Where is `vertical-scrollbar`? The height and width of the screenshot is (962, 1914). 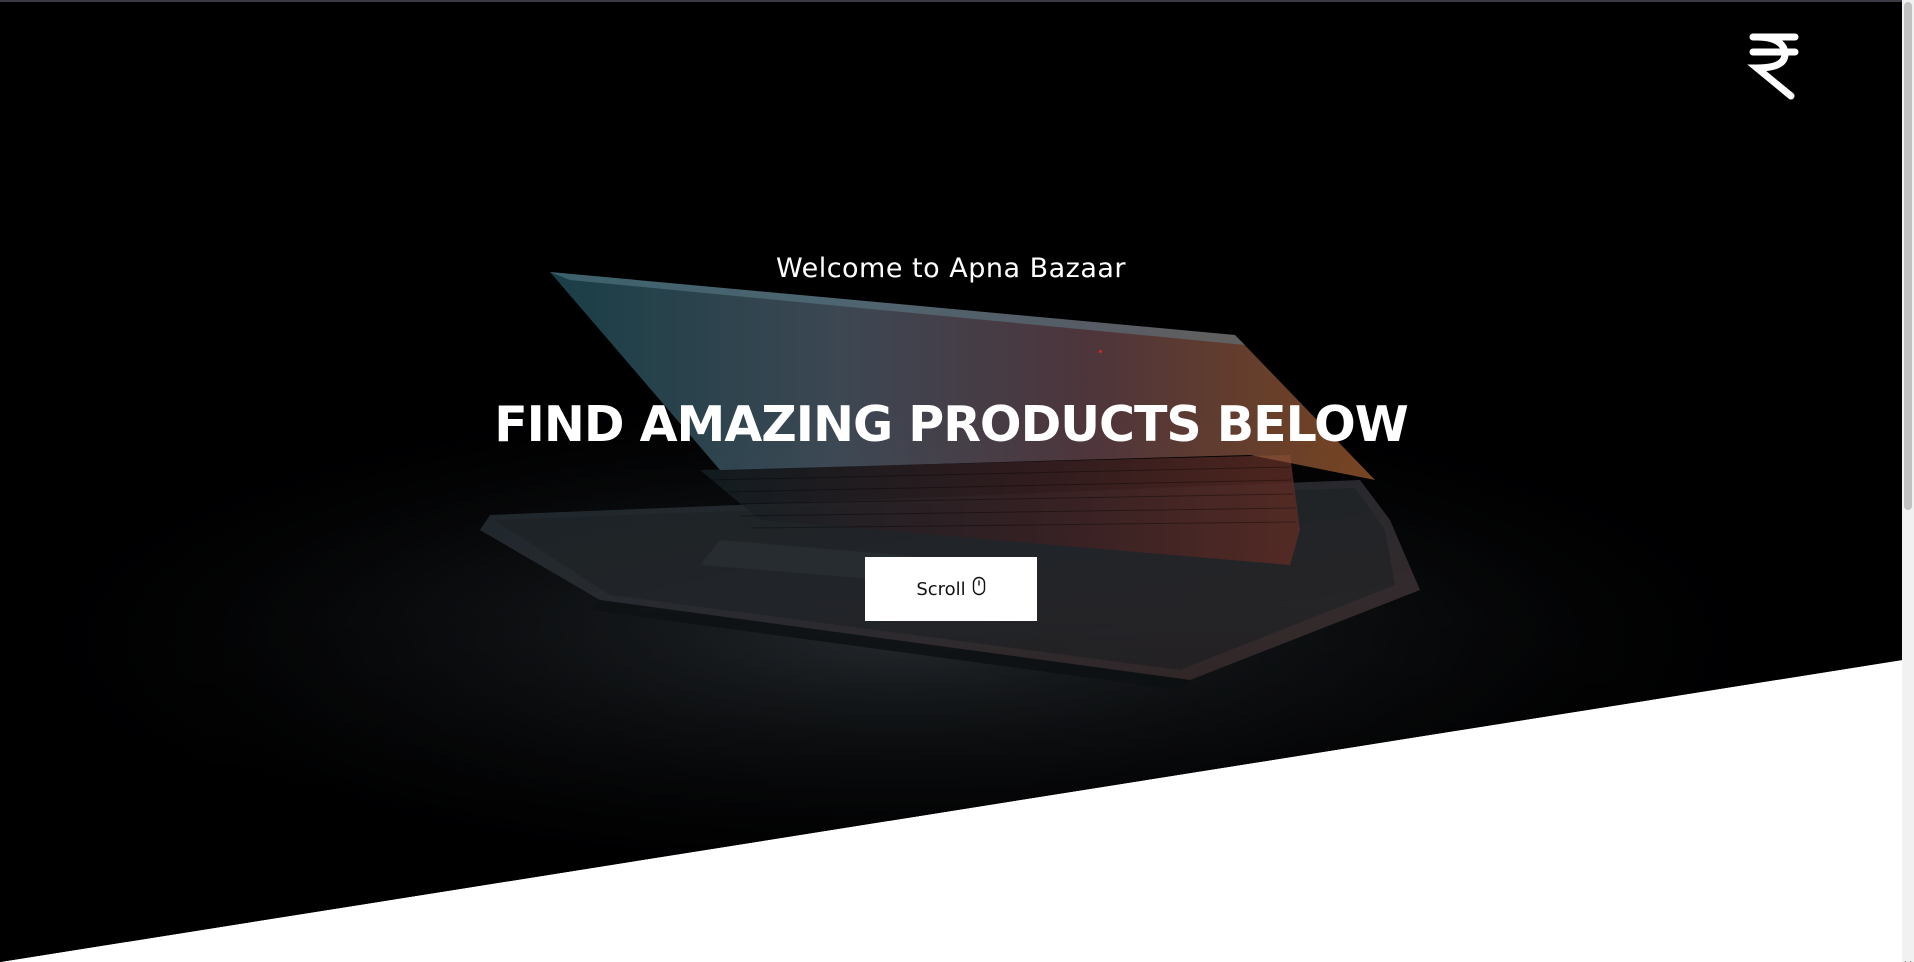
vertical-scrollbar is located at coordinates (1908, 481).